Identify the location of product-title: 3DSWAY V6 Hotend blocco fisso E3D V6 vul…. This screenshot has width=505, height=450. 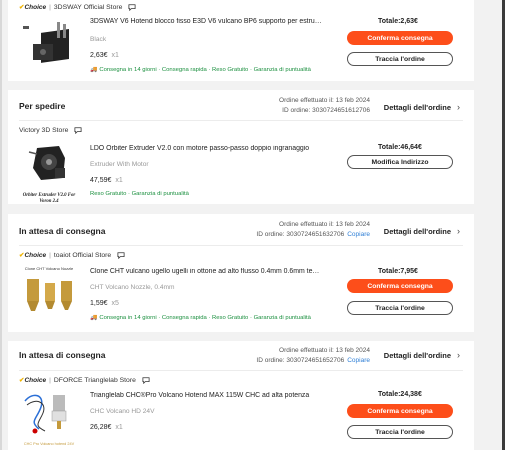
(206, 21).